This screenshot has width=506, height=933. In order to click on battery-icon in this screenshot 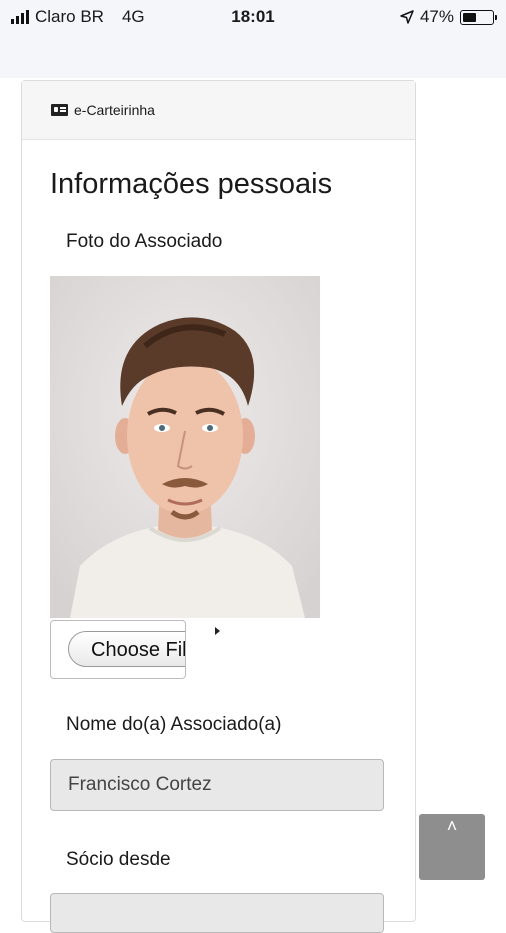, I will do `click(478, 17)`.